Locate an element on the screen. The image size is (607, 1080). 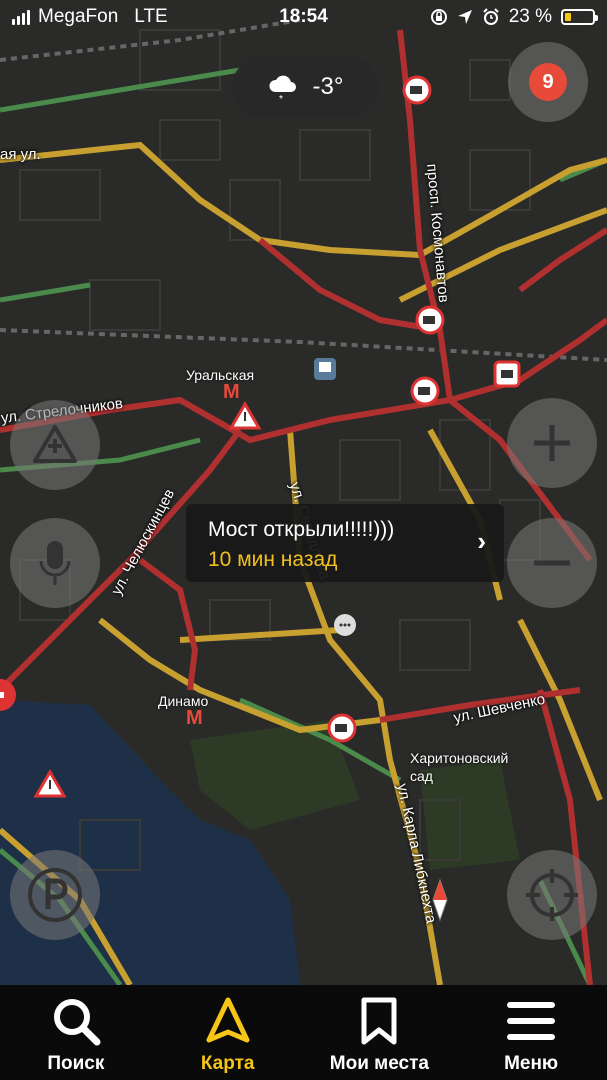
plus-icon is located at coordinates (552, 443).